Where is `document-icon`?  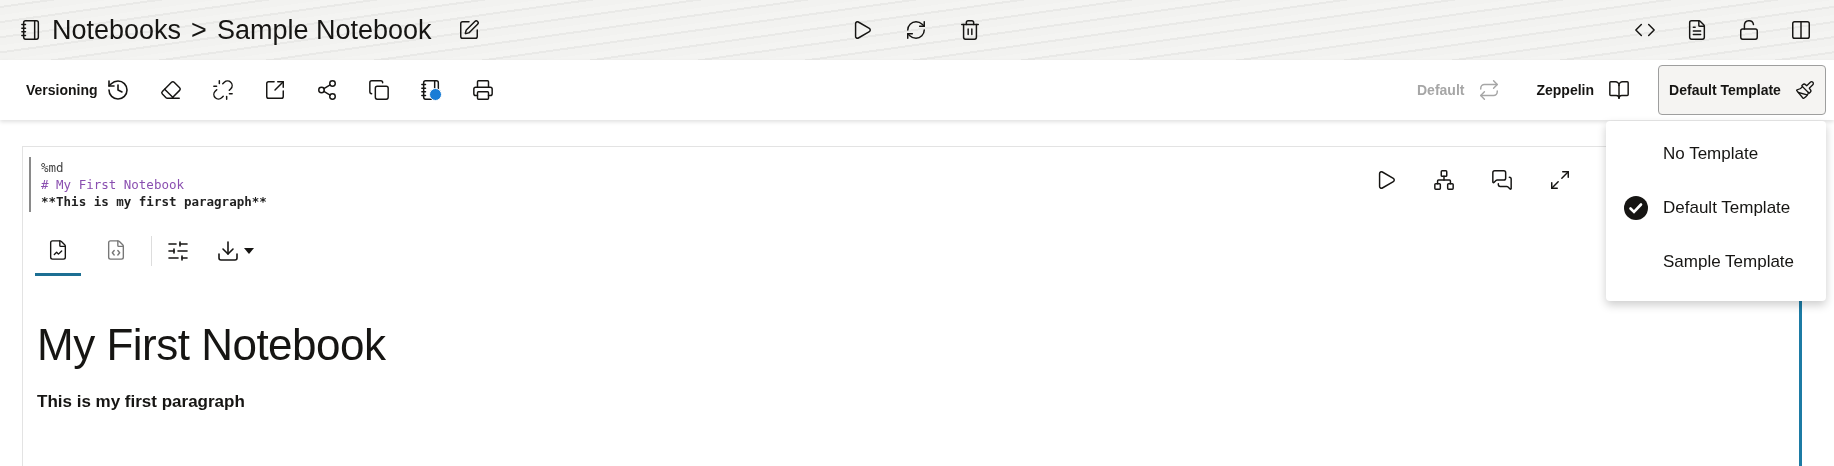
document-icon is located at coordinates (1697, 30).